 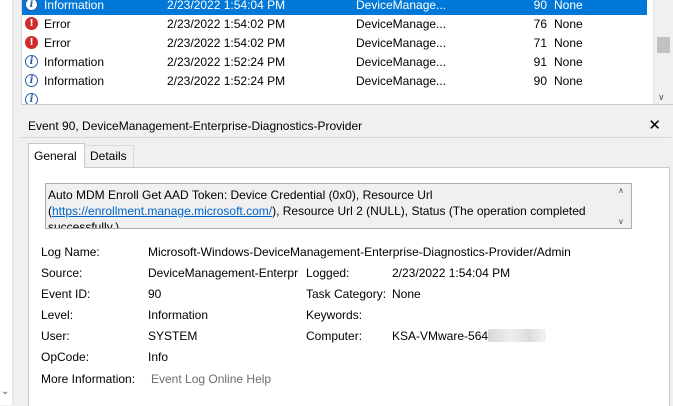 What do you see at coordinates (65, 357) in the screenshot?
I see `opcode-label: OpCode:` at bounding box center [65, 357].